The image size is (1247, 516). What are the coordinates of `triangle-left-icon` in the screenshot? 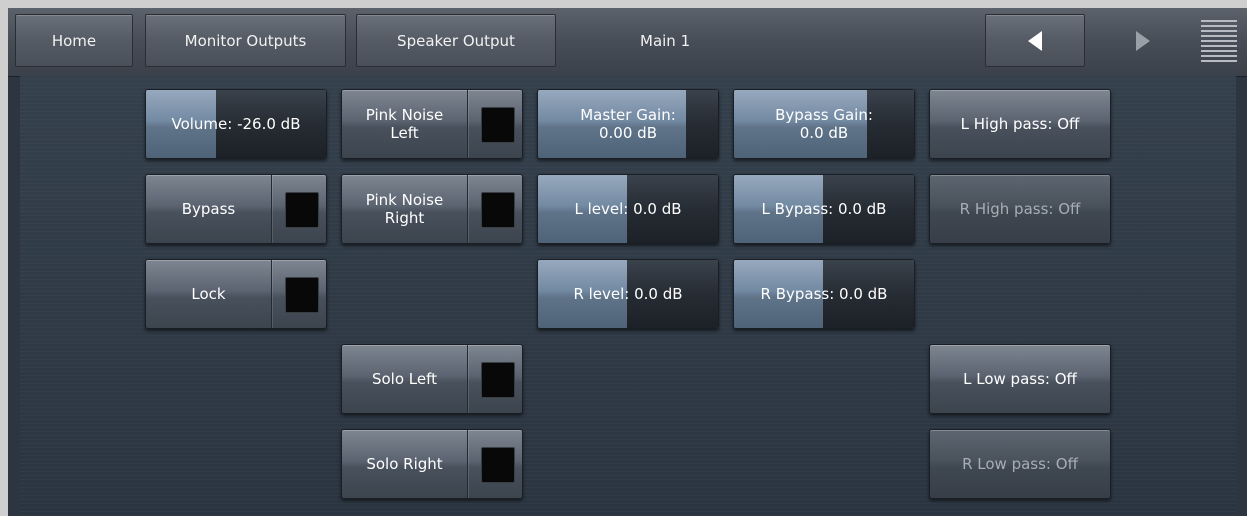 It's located at (1035, 40).